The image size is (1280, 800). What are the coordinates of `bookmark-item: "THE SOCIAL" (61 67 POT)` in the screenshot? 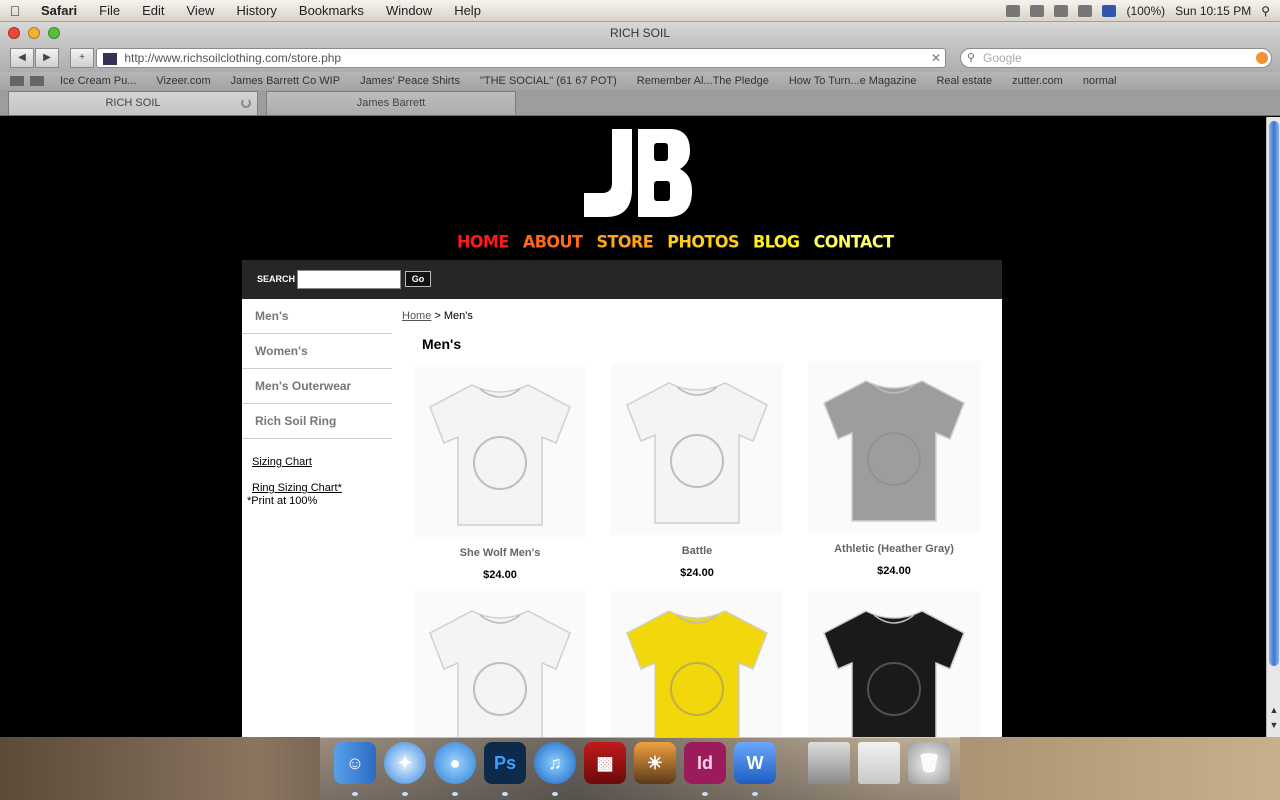 It's located at (548, 81).